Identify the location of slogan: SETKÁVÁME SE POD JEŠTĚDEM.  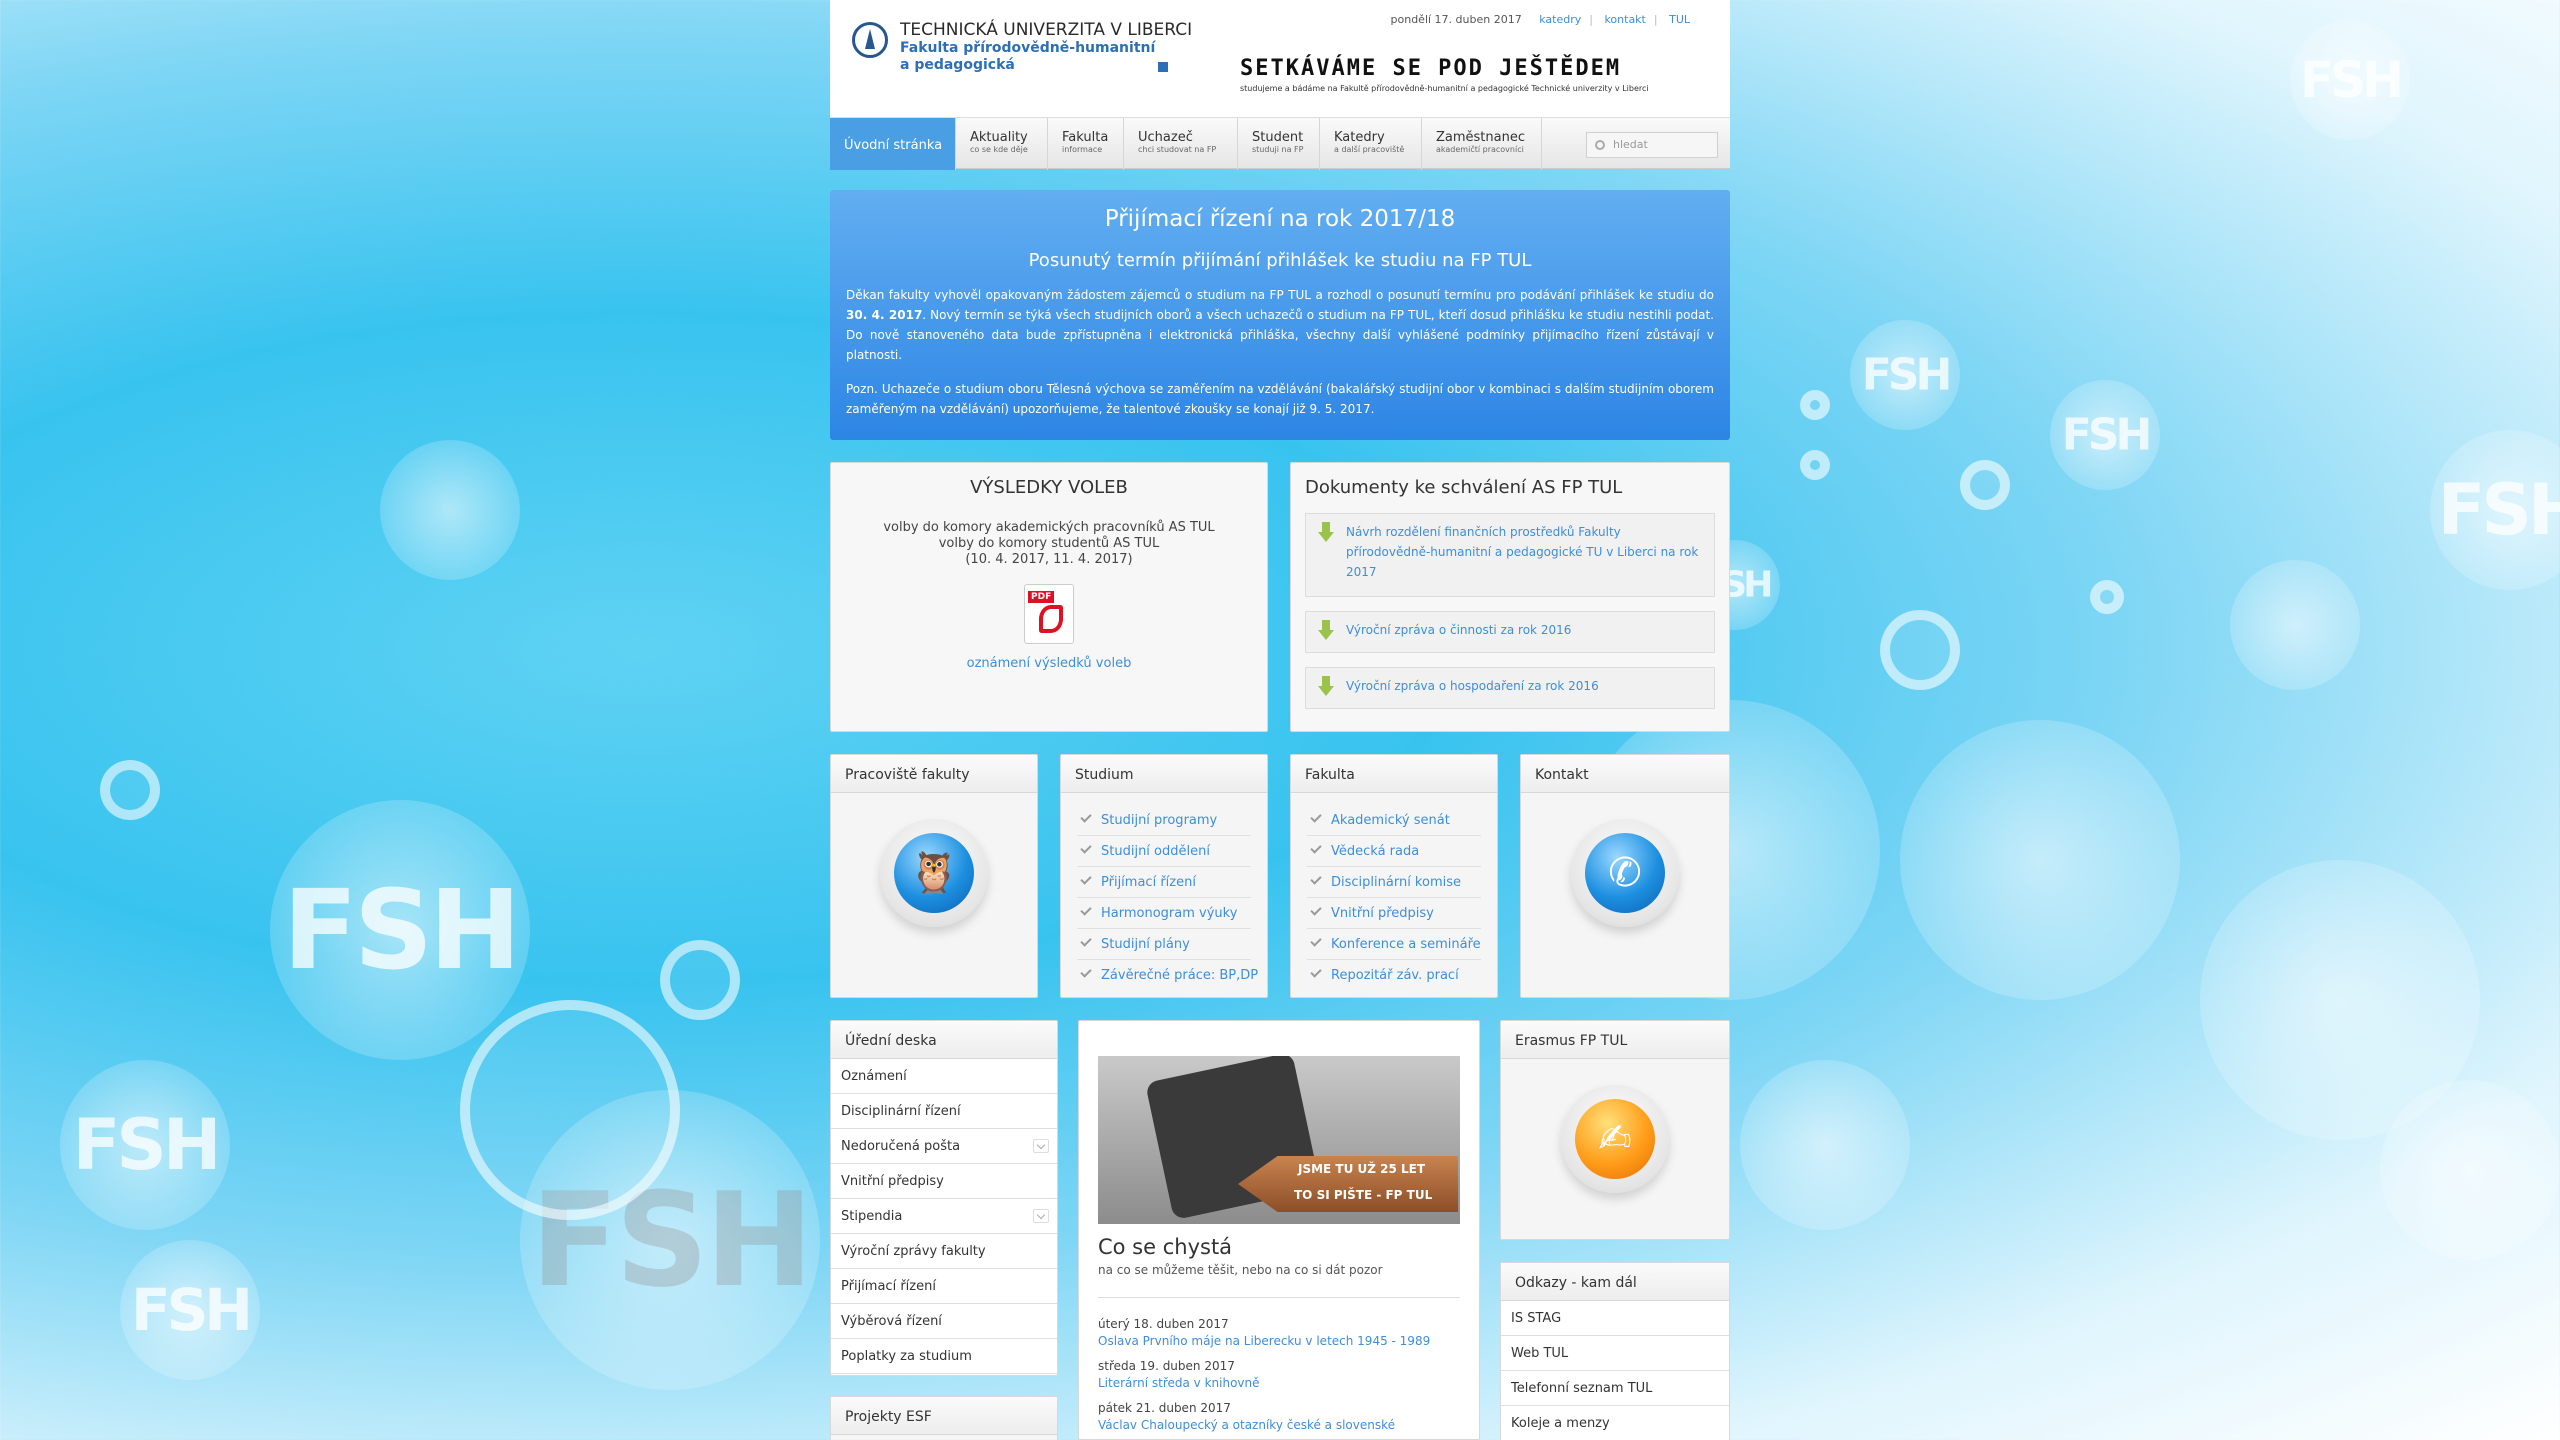
(1431, 68).